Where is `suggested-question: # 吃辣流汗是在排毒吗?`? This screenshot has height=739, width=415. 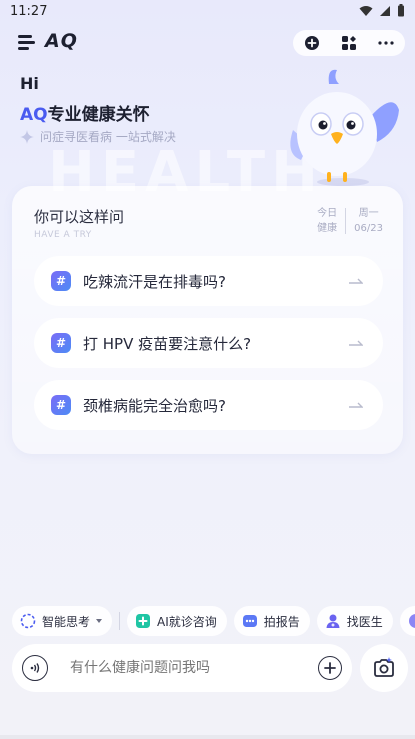 suggested-question: # 吃辣流汗是在排毒吗? is located at coordinates (208, 281).